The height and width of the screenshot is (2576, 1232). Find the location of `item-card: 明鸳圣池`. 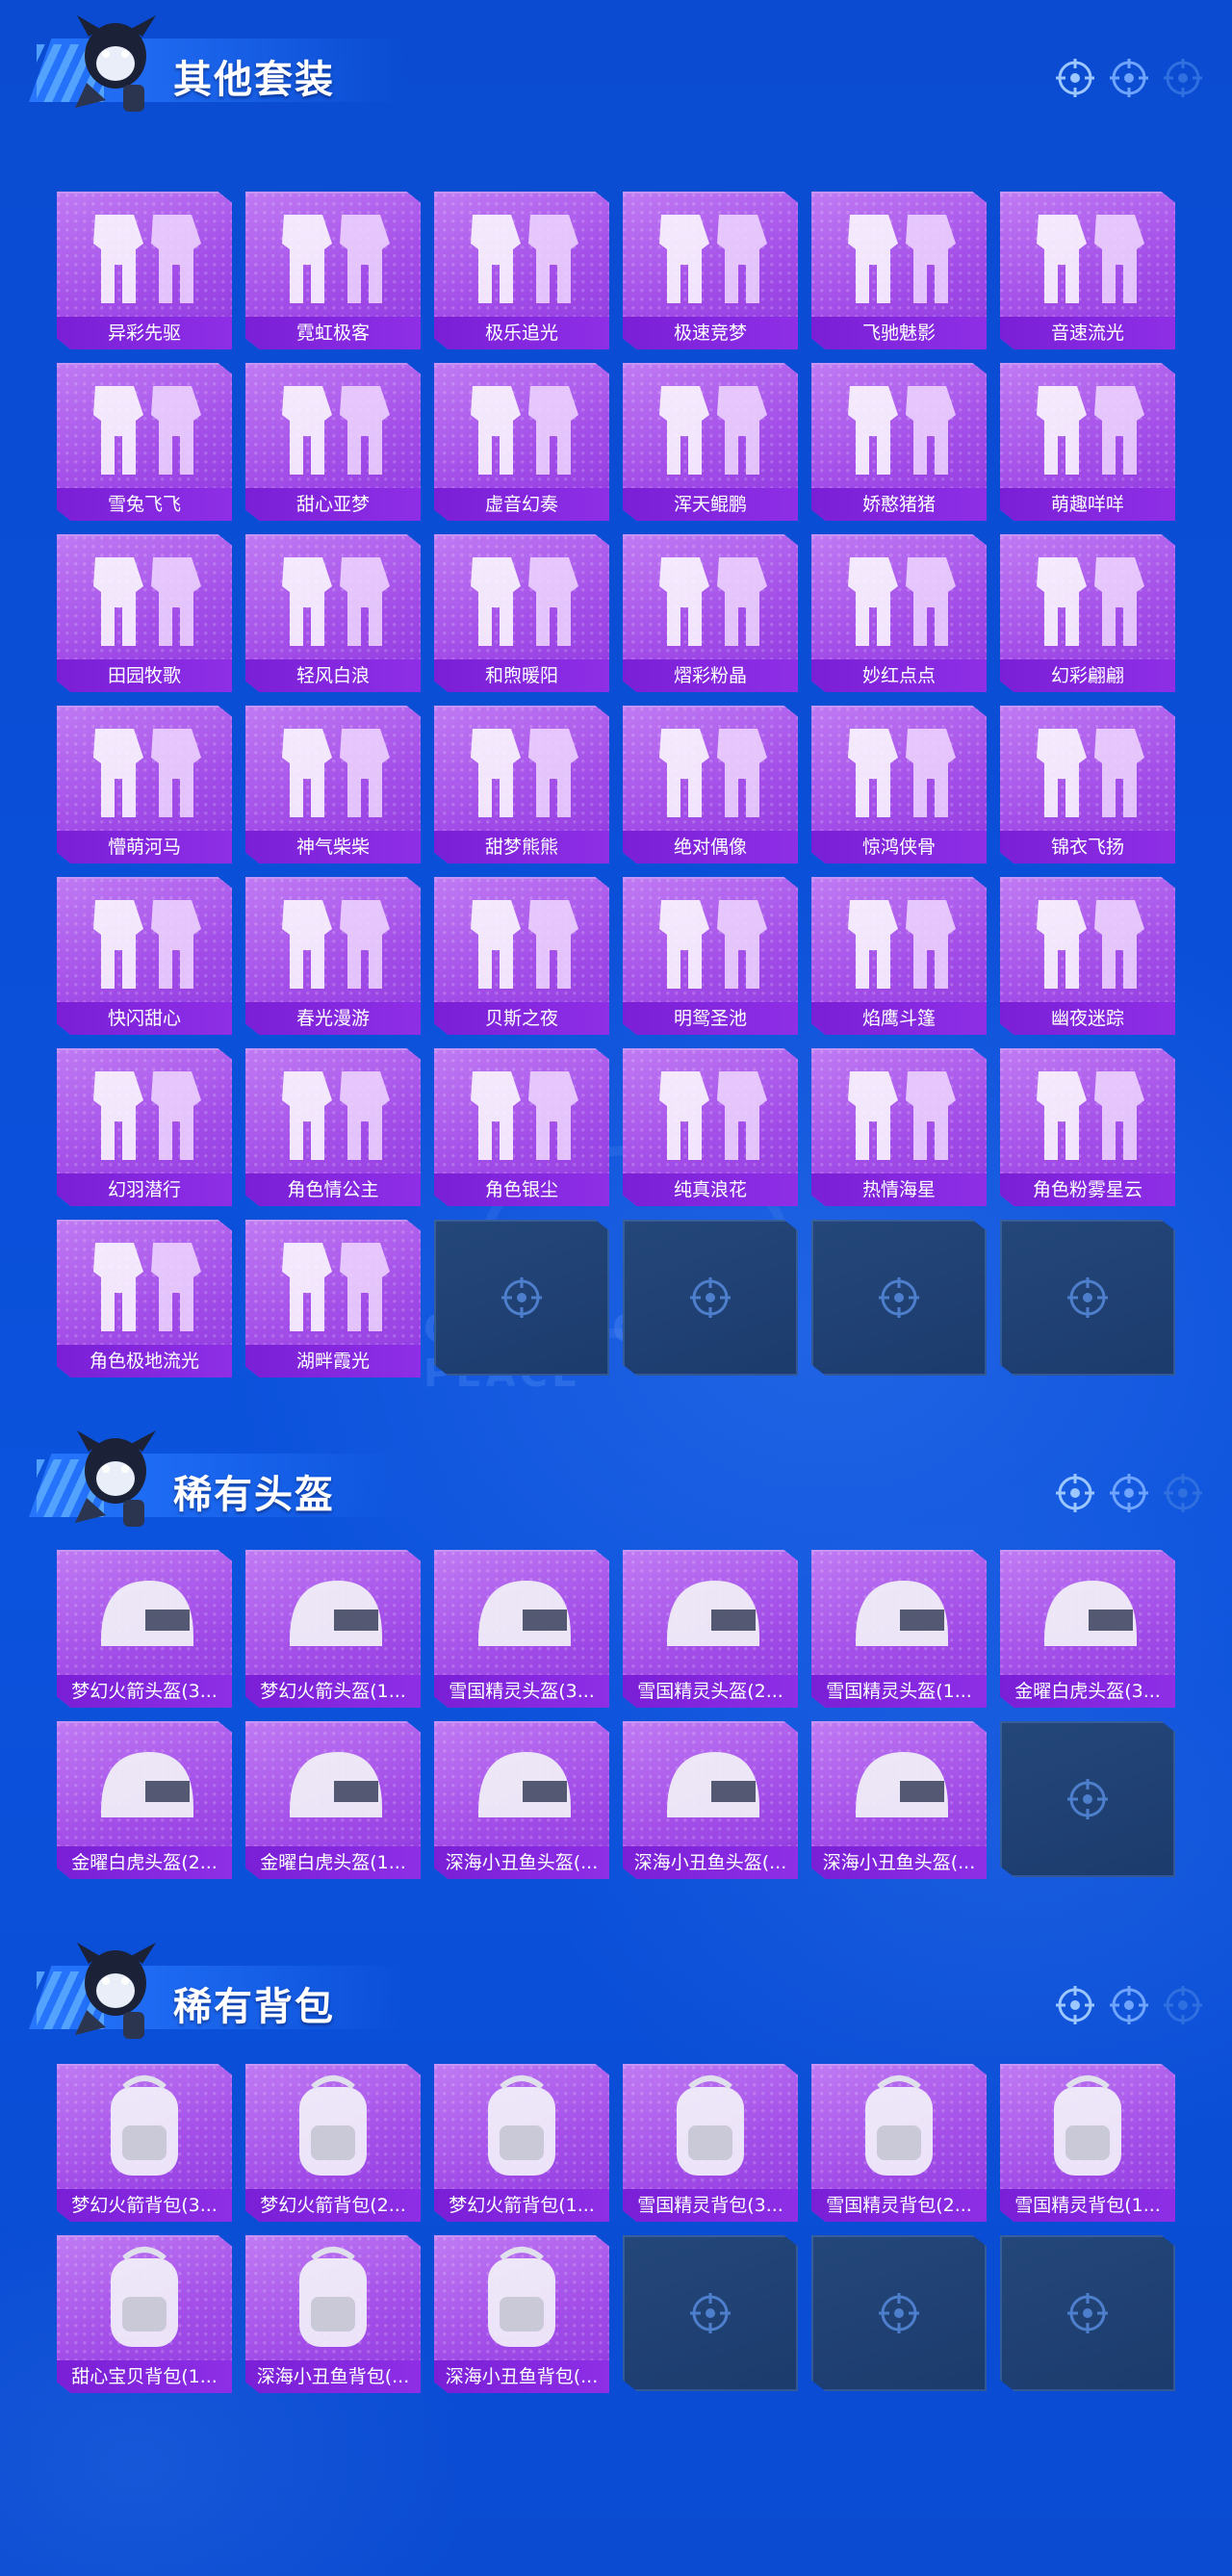

item-card: 明鸳圣池 is located at coordinates (710, 956).